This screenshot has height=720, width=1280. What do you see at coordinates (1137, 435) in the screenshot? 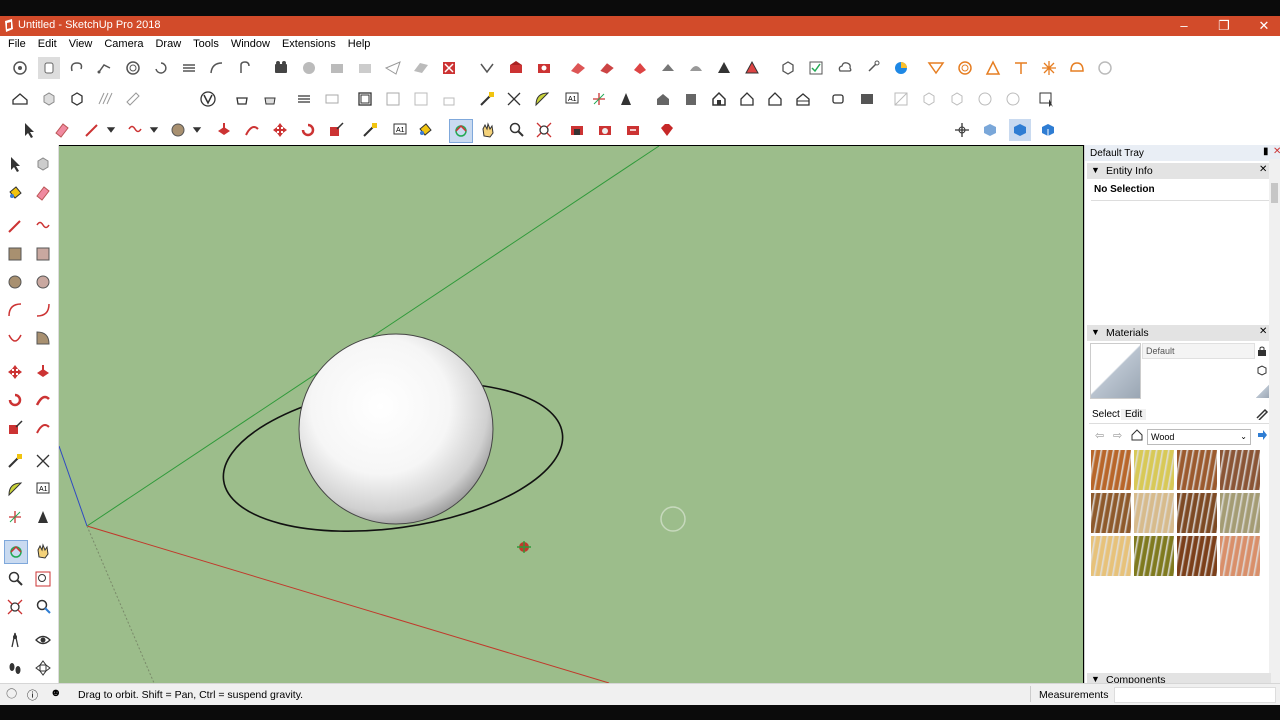
I see `home-icon` at bounding box center [1137, 435].